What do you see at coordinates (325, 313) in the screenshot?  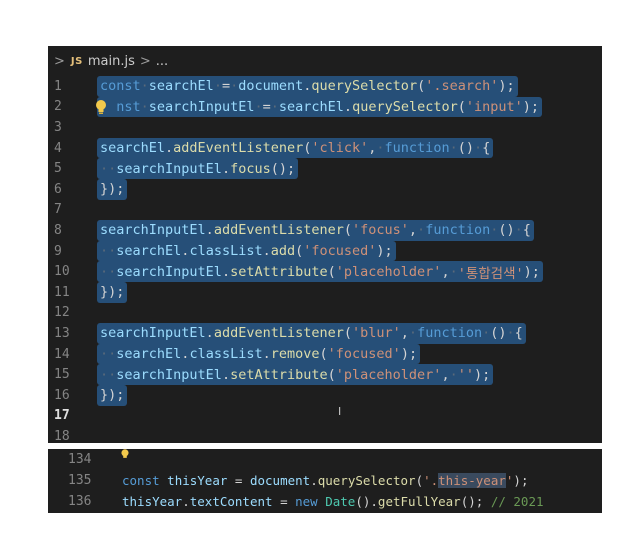 I see `code-line: 12` at bounding box center [325, 313].